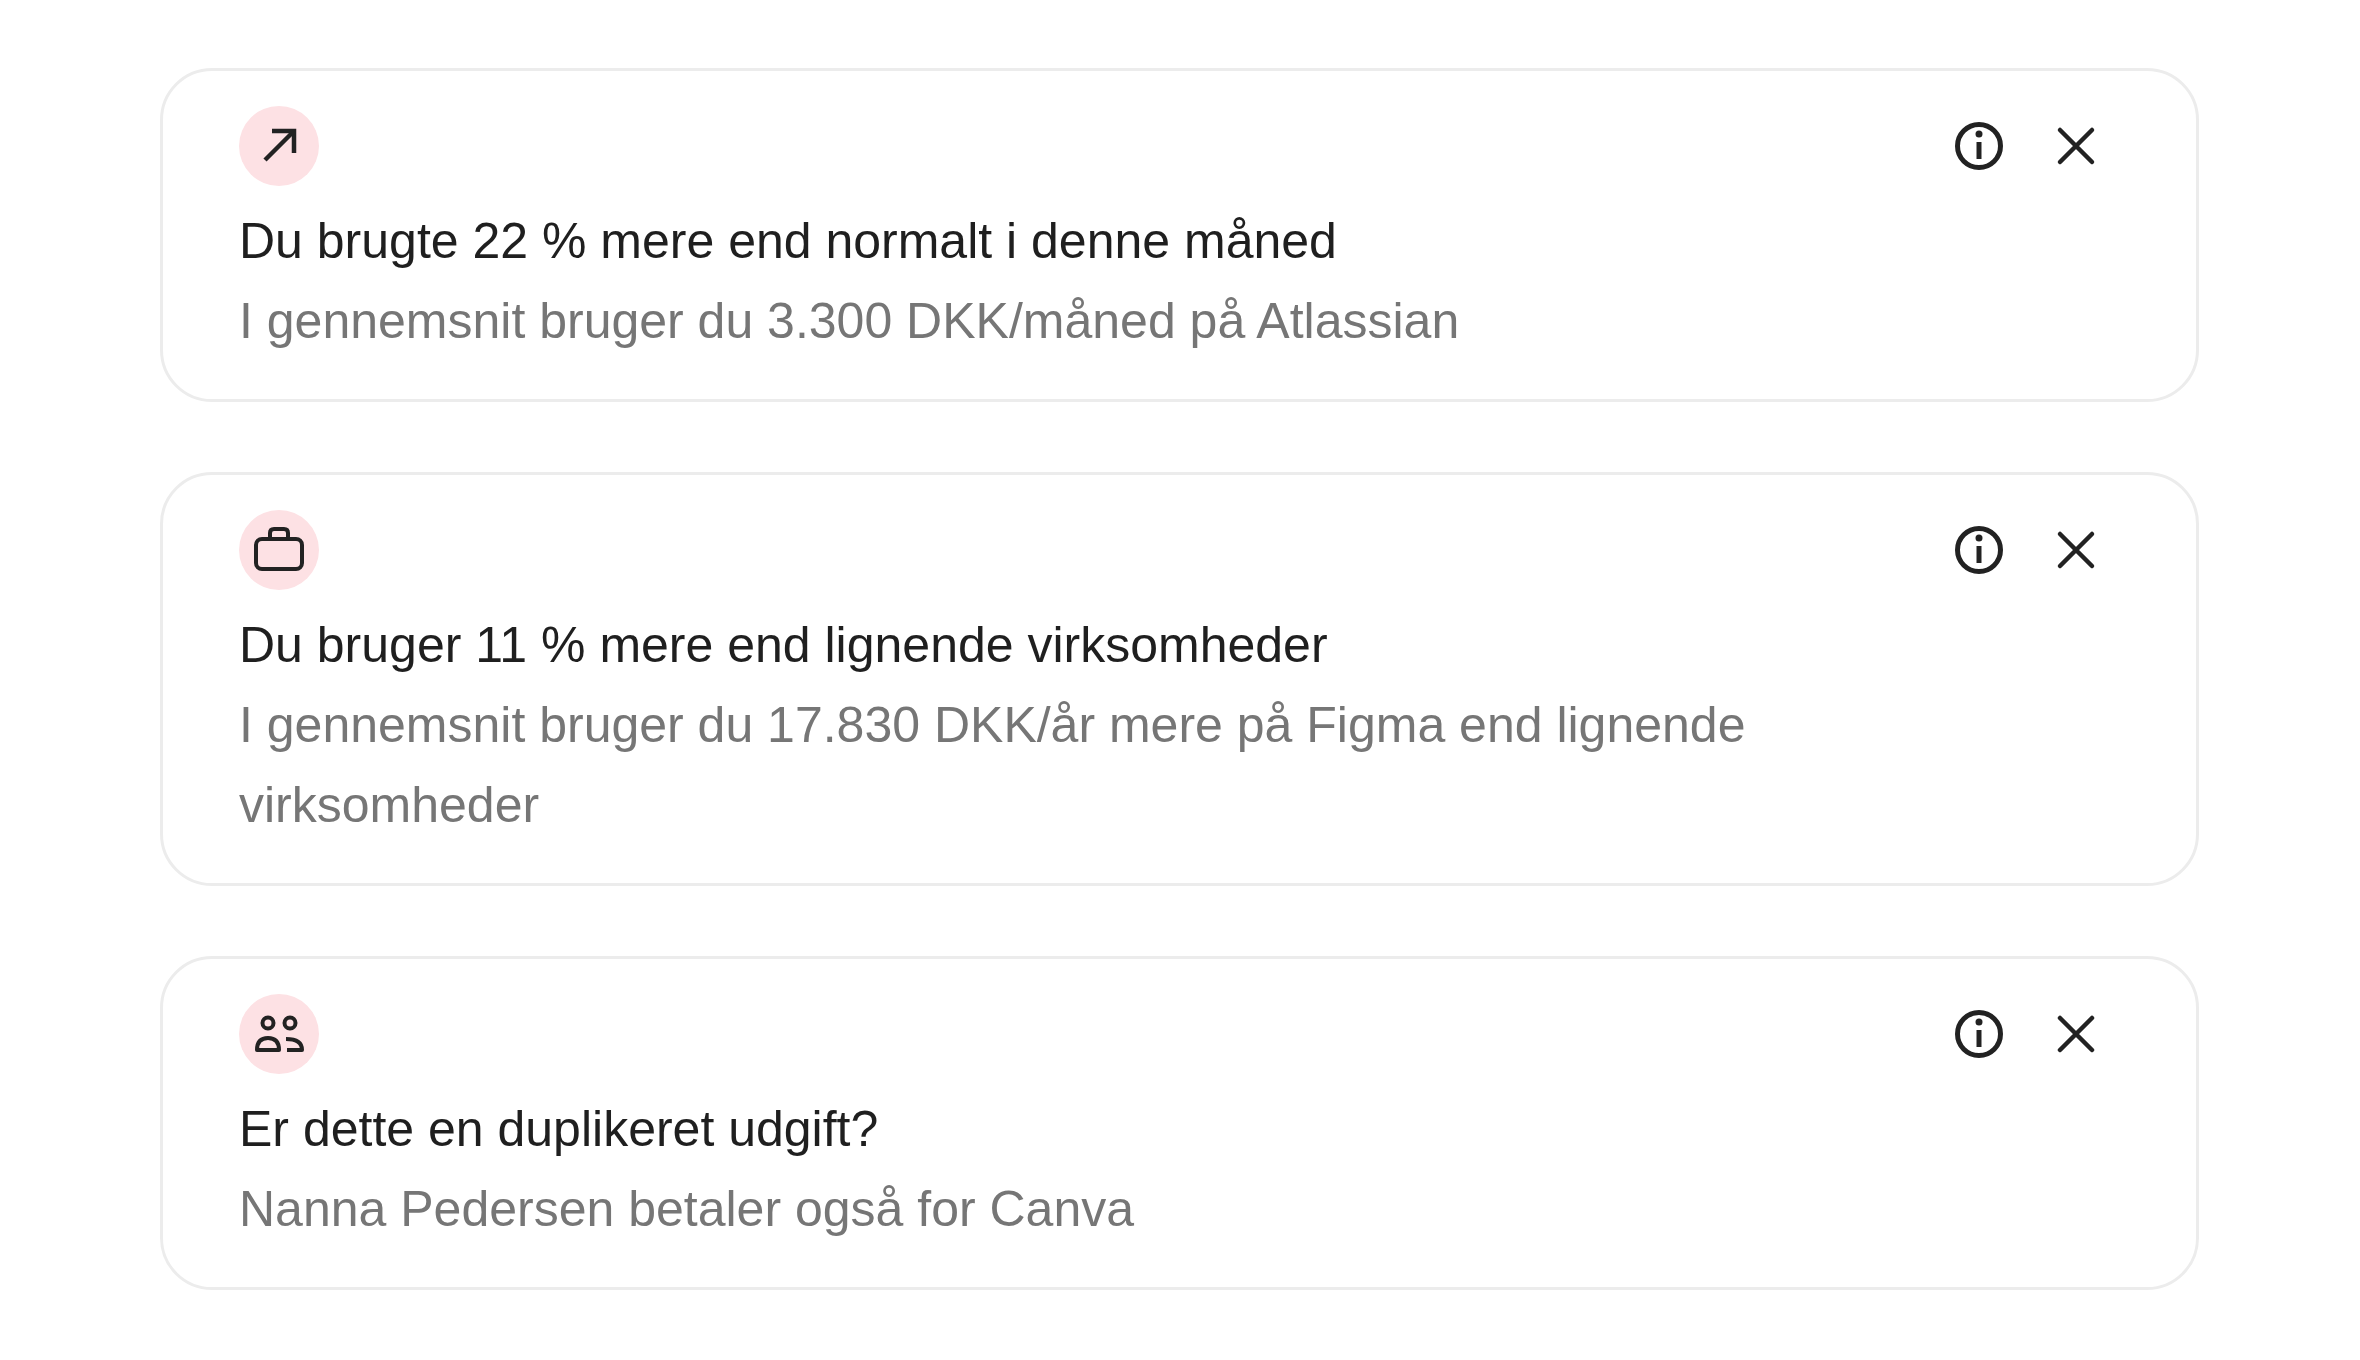  Describe the element at coordinates (279, 1034) in the screenshot. I see `people-icon` at that location.